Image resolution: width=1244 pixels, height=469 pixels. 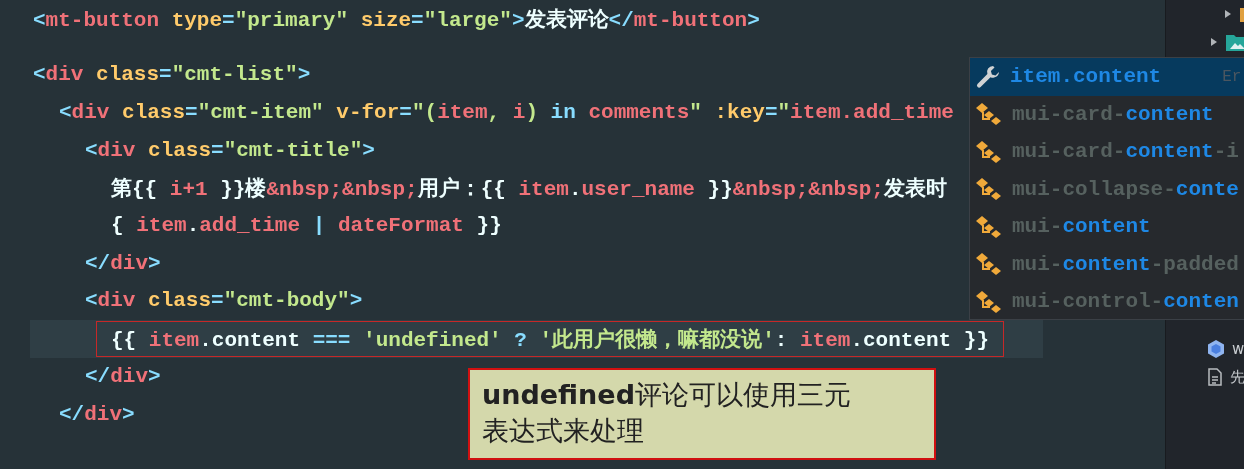 What do you see at coordinates (1107, 189) in the screenshot?
I see `suggestion-item: mui-collapse-conte` at bounding box center [1107, 189].